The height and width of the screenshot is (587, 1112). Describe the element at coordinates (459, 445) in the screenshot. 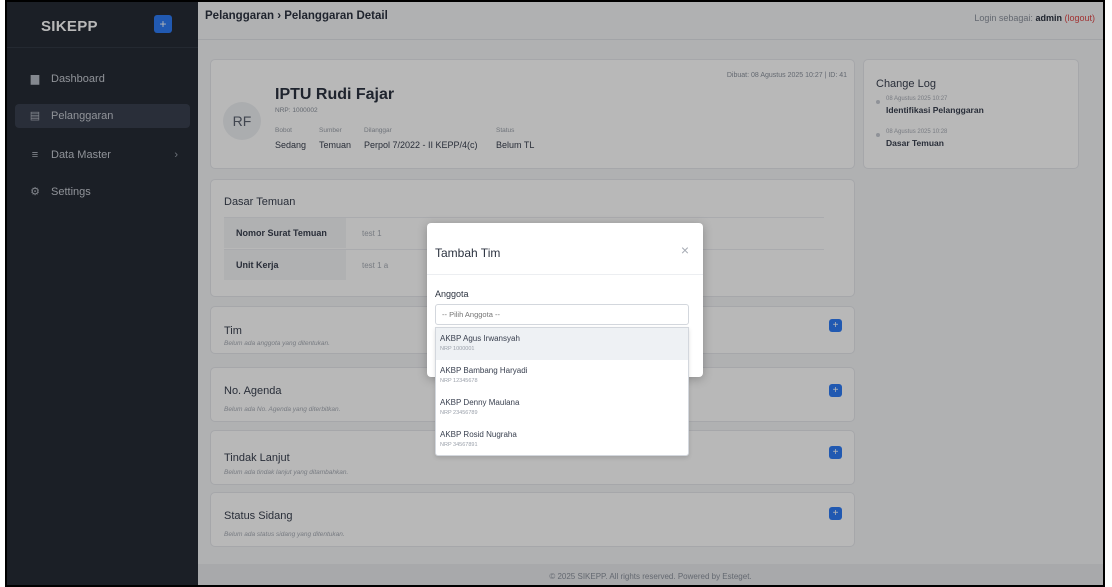

I see `option-nrp: NRP 34567891` at that location.